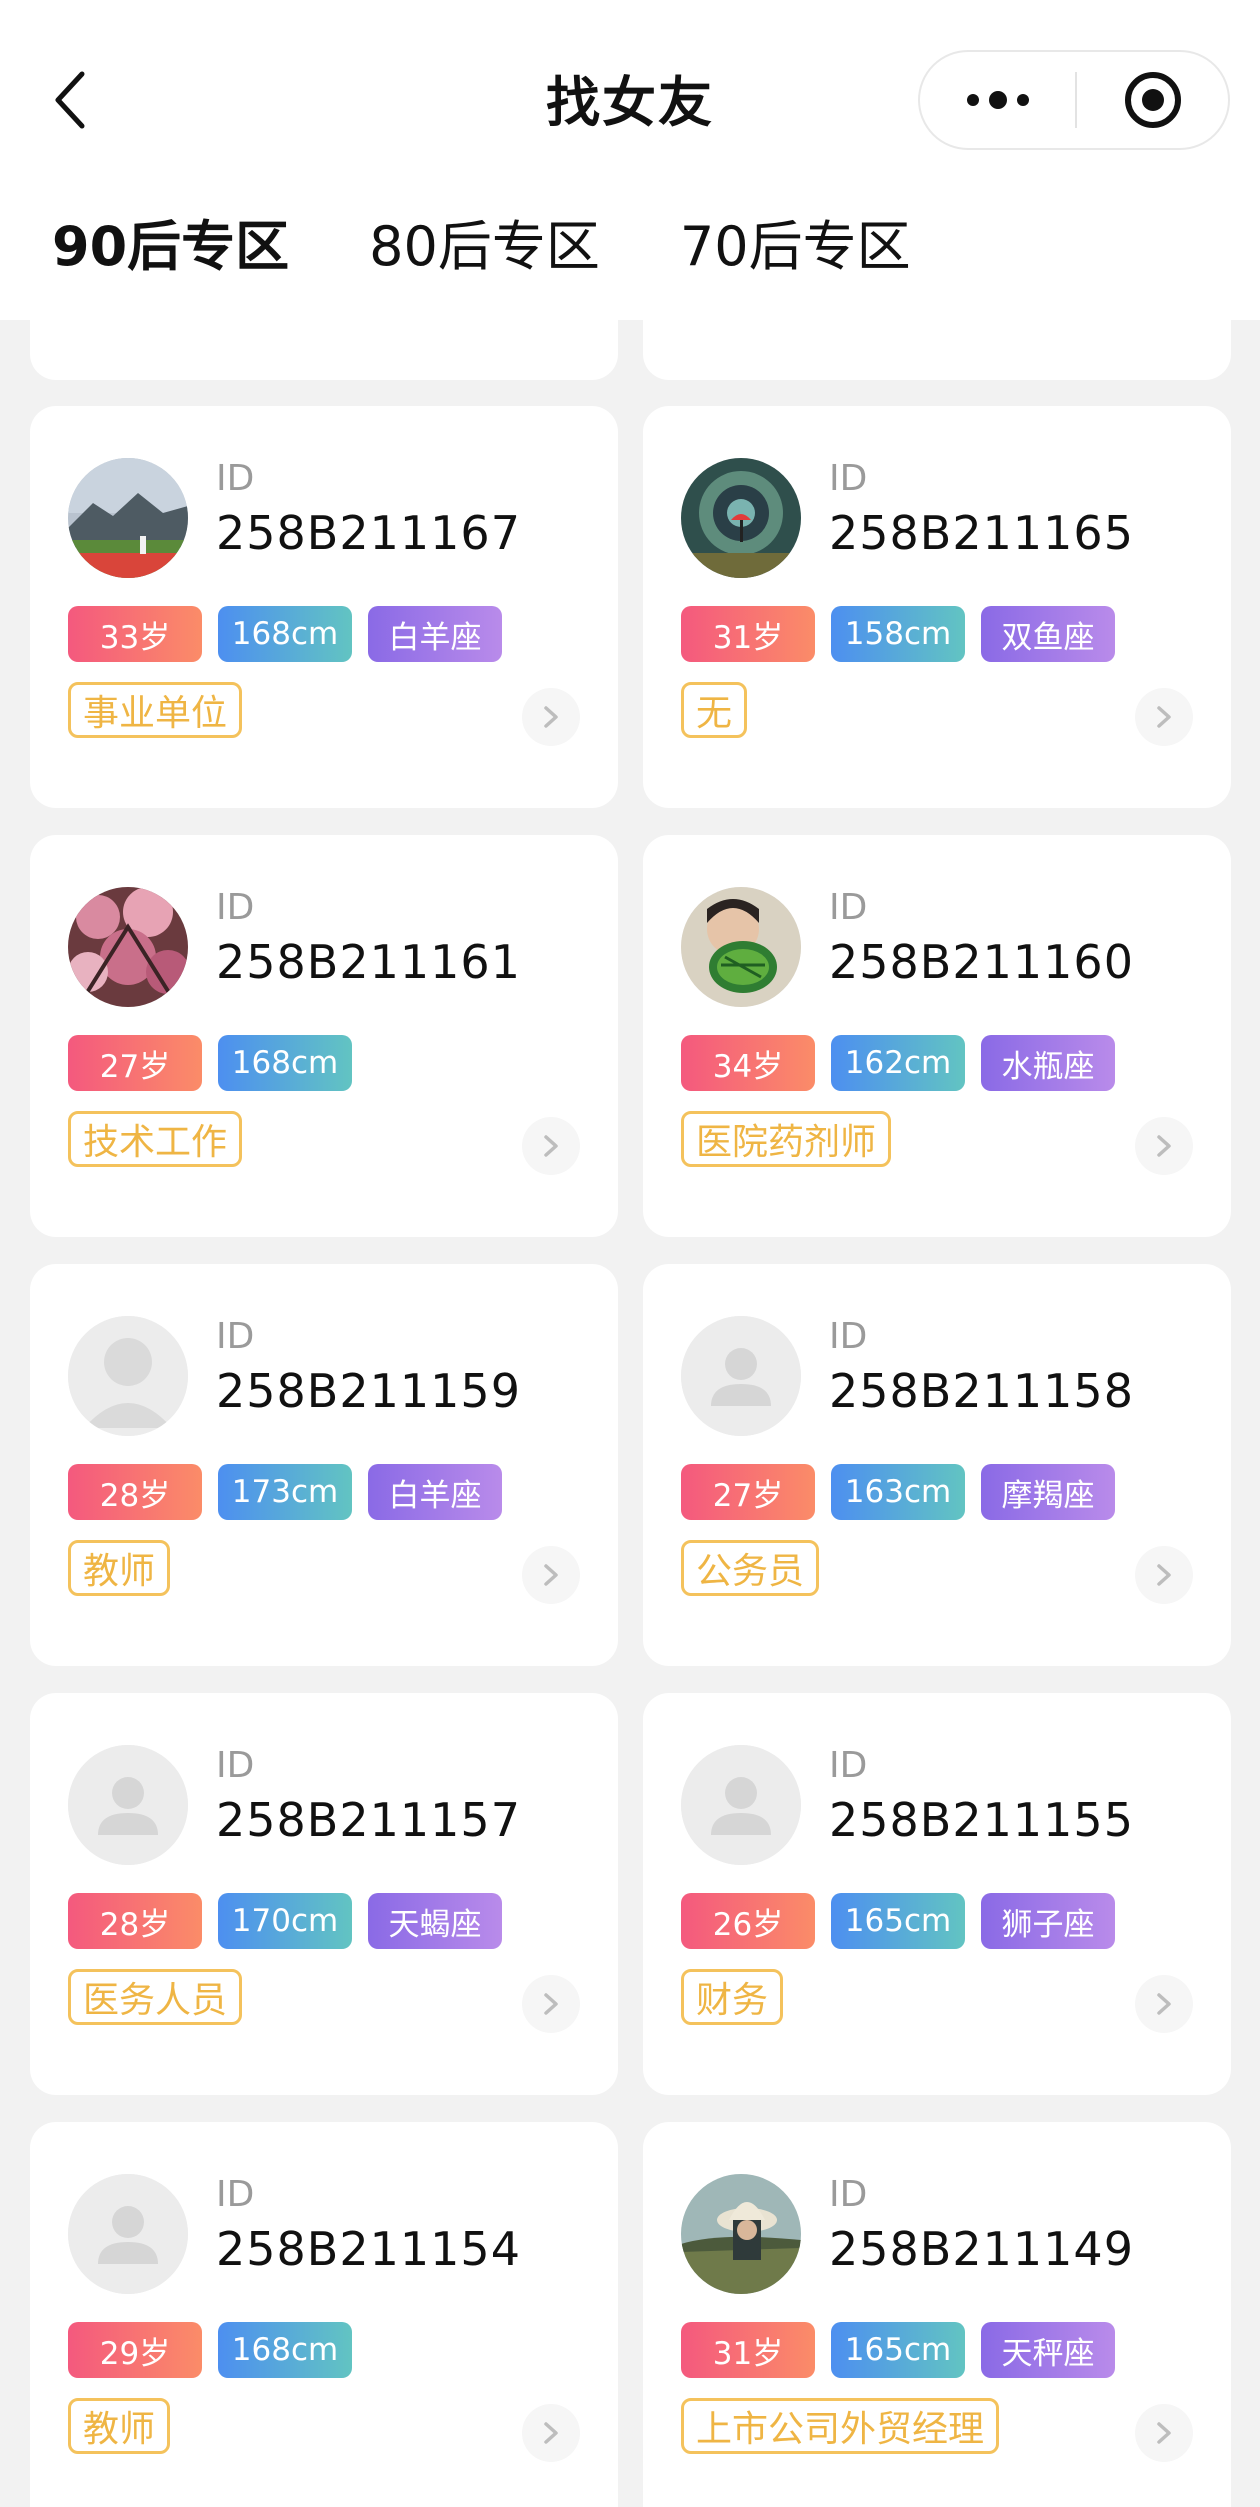 This screenshot has width=1260, height=2507. I want to click on zodiac-tag: 双鱼座, so click(1048, 634).